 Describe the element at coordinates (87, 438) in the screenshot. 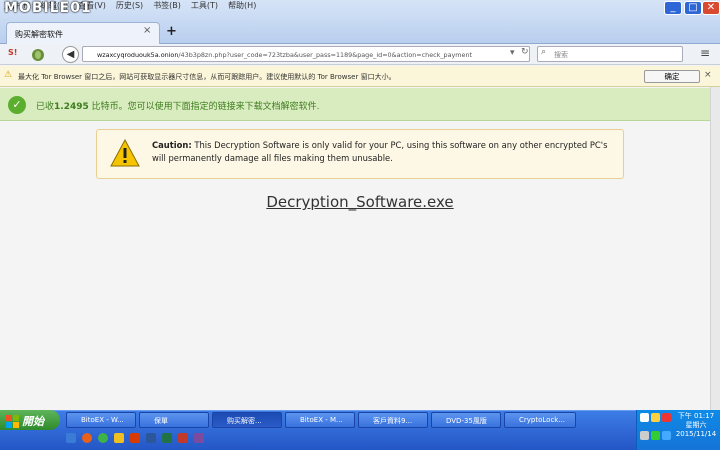

I see `quicklaunch-firefox-icon` at that location.